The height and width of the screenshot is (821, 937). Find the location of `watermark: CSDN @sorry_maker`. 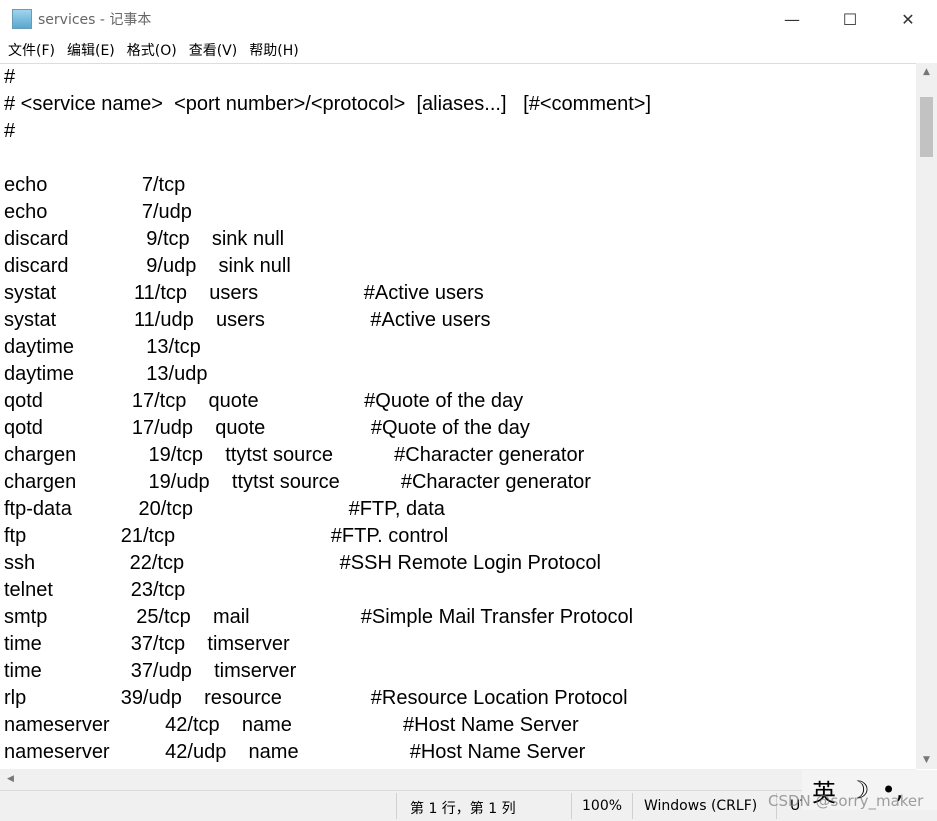

watermark: CSDN @sorry_maker is located at coordinates (846, 801).